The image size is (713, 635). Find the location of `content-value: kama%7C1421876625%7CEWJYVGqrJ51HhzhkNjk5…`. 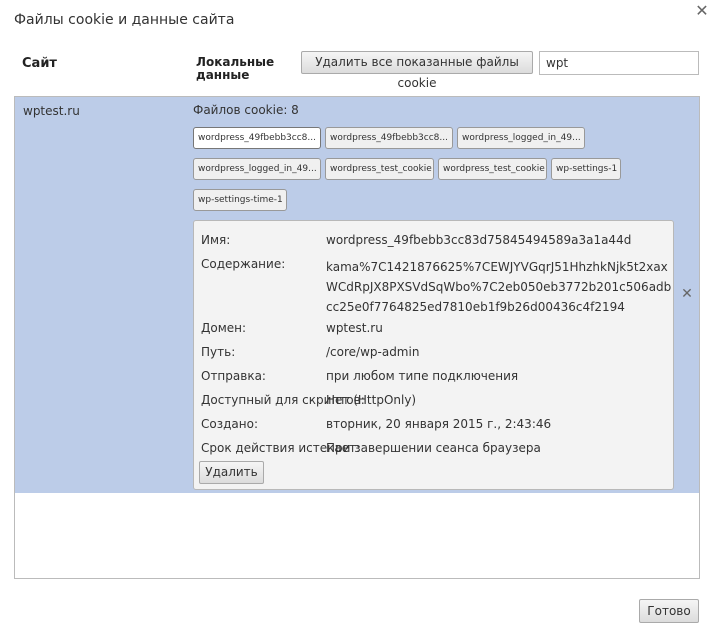

content-value: kama%7C1421876625%7CEWJYVGqrJ51HhzhkNjk5… is located at coordinates (499, 287).